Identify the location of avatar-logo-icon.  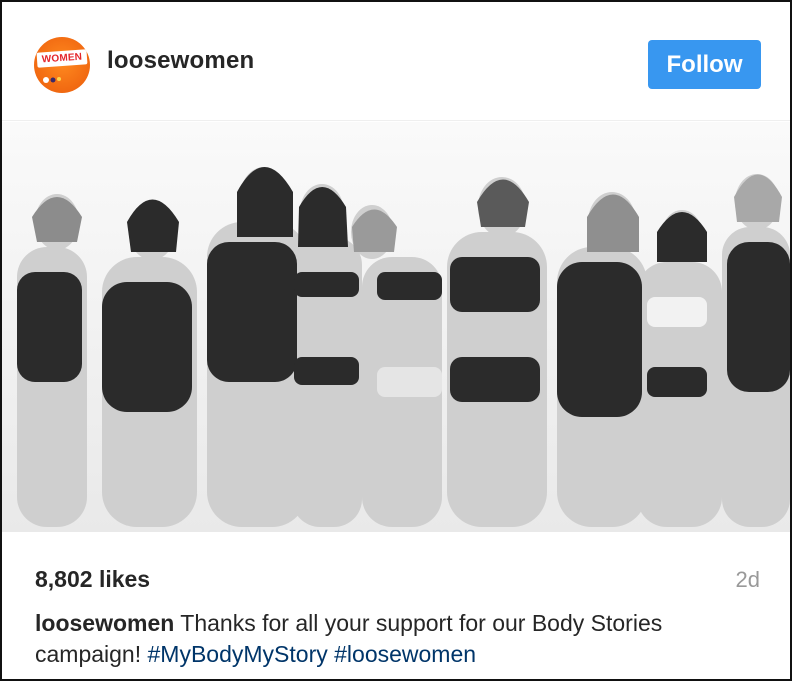
(52, 80).